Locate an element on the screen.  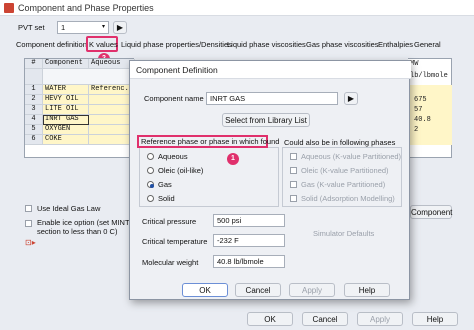
molecular-weight-label: Molecular weight is located at coordinates (170, 262).